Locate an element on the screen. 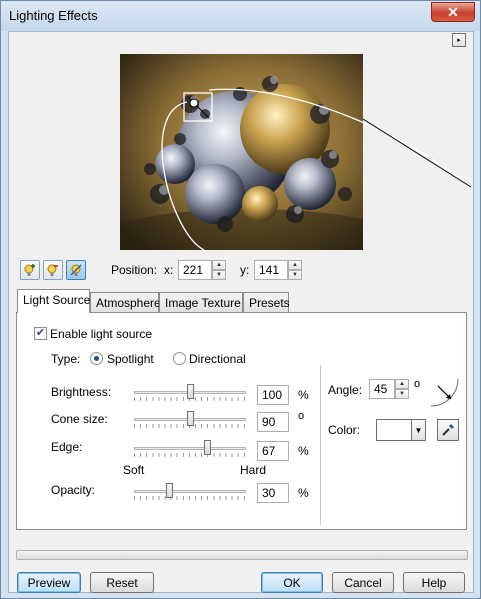  edge-hard-label: Hard is located at coordinates (253, 470).